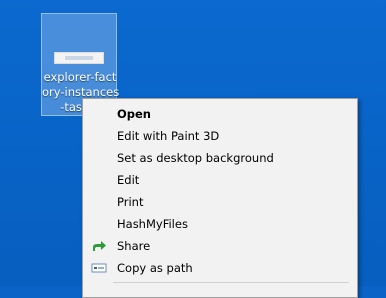 This screenshot has height=298, width=386. What do you see at coordinates (128, 180) in the screenshot?
I see `menu-item-label: Edit` at bounding box center [128, 180].